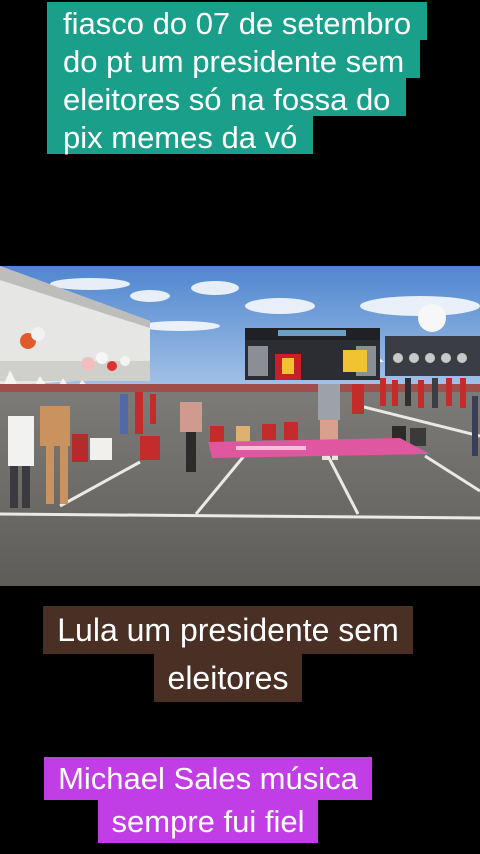 The image size is (480, 854). I want to click on stage-banner-yellow, so click(355, 361).